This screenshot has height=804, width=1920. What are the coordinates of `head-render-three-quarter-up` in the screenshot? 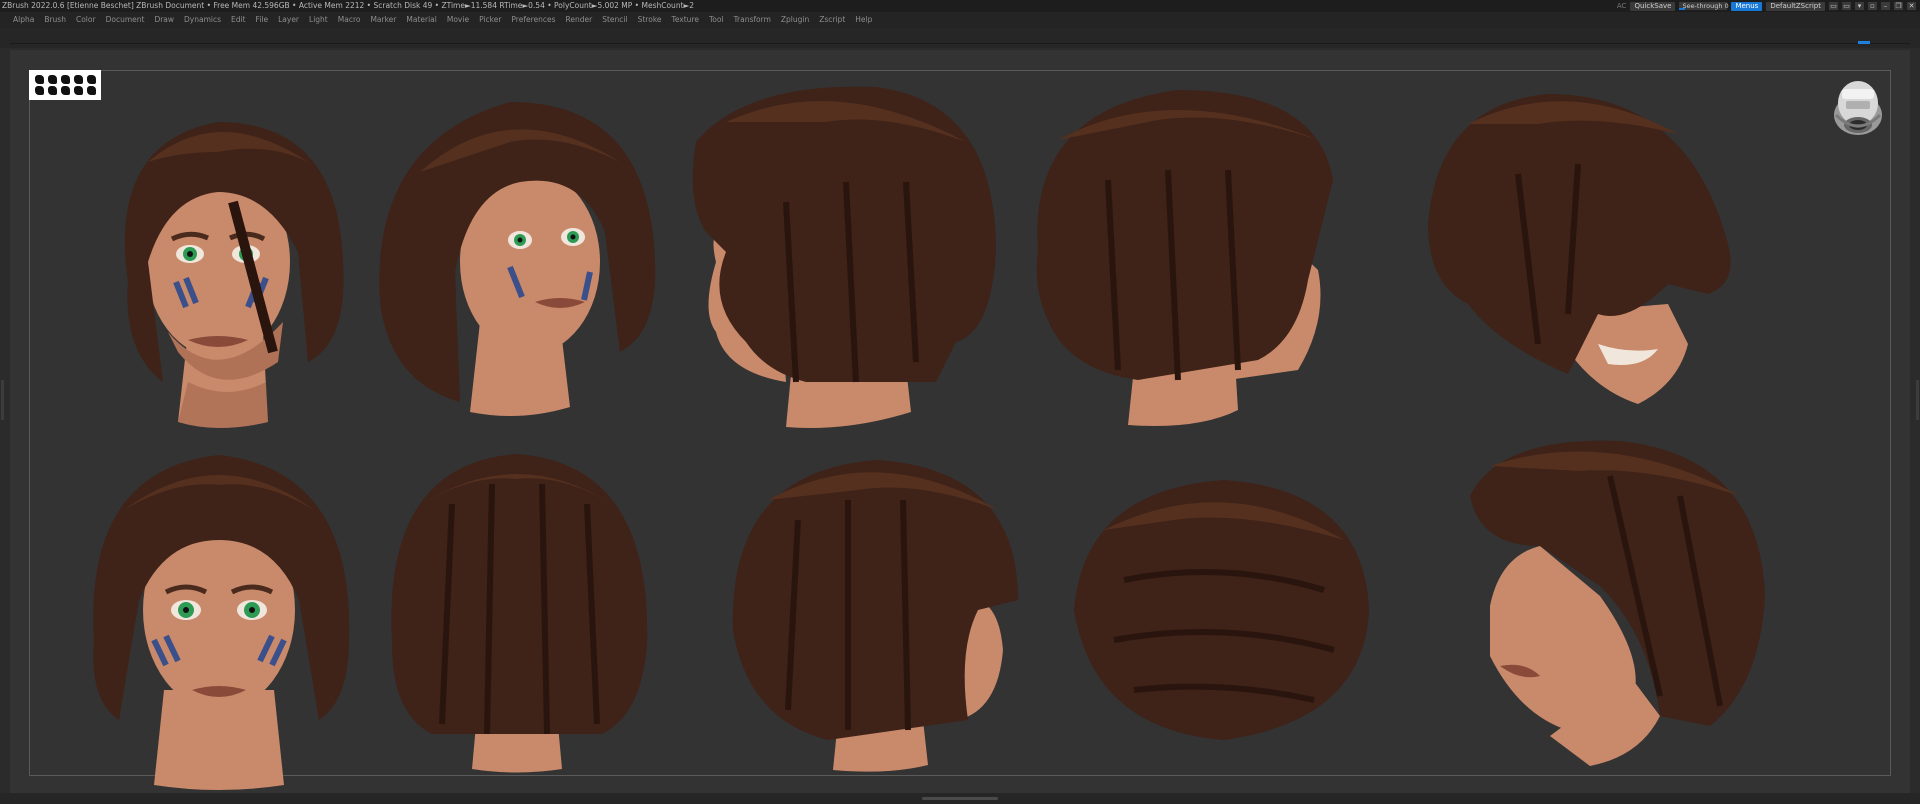 It's located at (517, 259).